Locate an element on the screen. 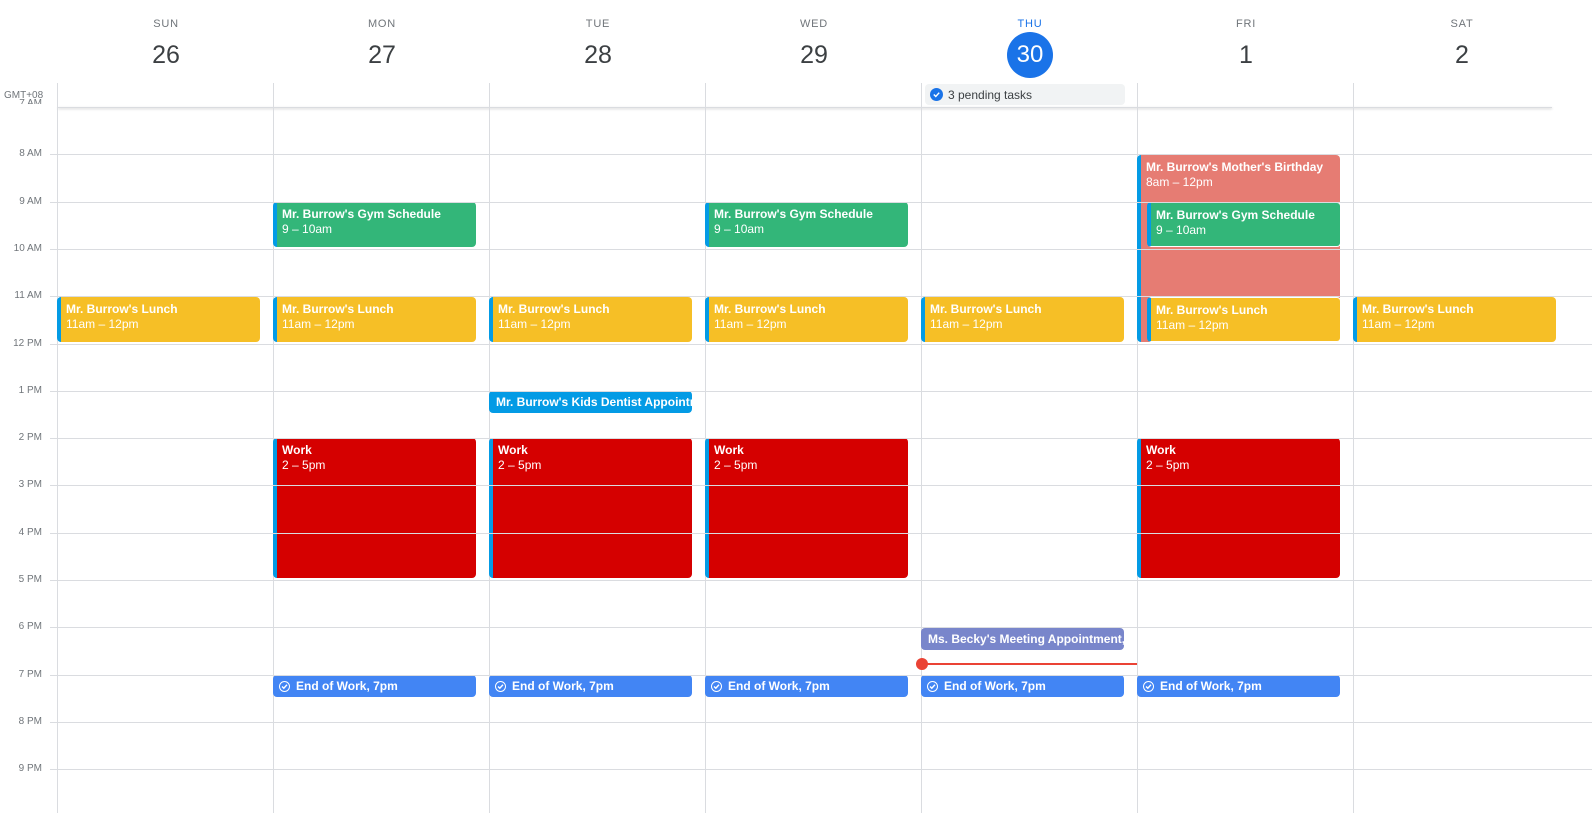 The image size is (1592, 813). event-work-tue: Work 2 – 5pm is located at coordinates (590, 508).